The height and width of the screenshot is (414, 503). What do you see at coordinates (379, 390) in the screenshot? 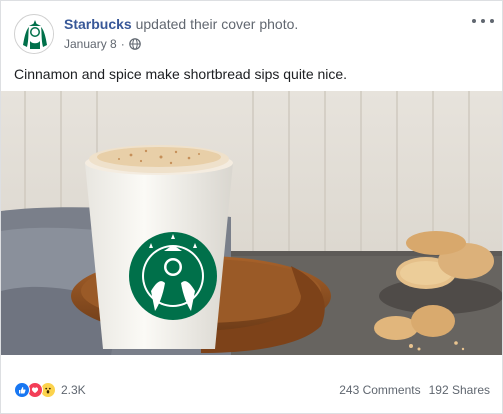
I see `comments-count-link: 243 Comments` at bounding box center [379, 390].